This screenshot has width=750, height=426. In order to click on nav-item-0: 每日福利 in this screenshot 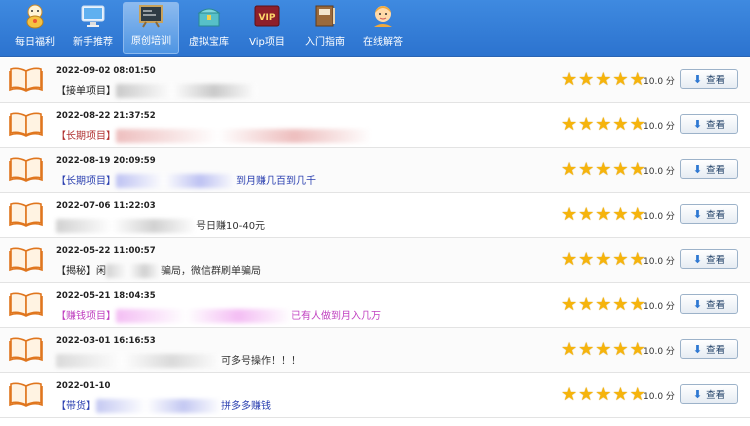, I will do `click(35, 28)`.